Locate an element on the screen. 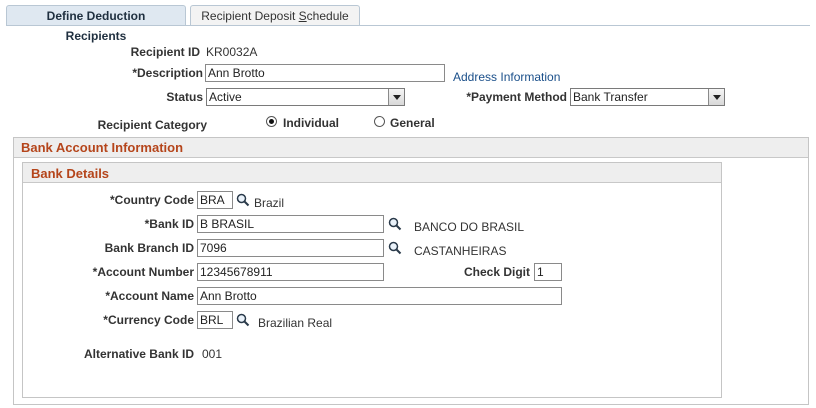 The width and height of the screenshot is (816, 408). account-name-field: Ann Brotto is located at coordinates (379, 296).